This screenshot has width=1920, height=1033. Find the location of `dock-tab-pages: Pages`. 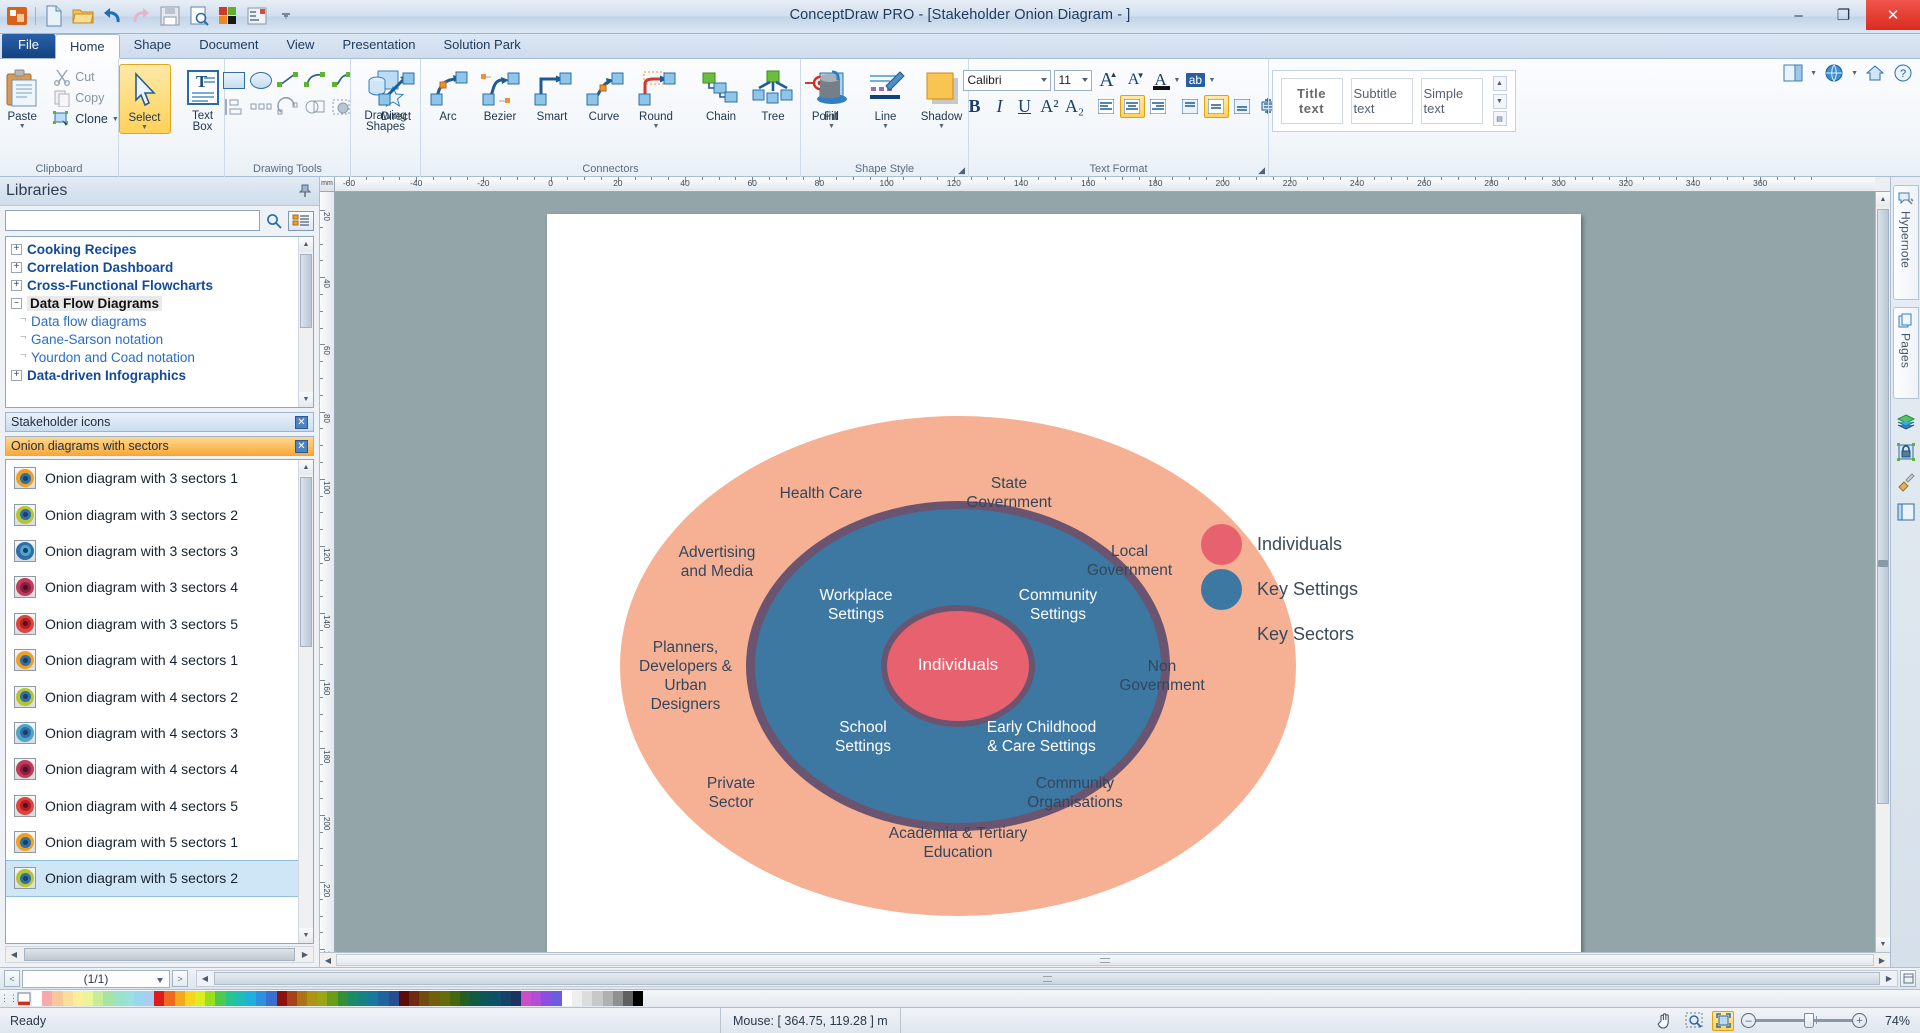

dock-tab-pages: Pages is located at coordinates (1905, 353).